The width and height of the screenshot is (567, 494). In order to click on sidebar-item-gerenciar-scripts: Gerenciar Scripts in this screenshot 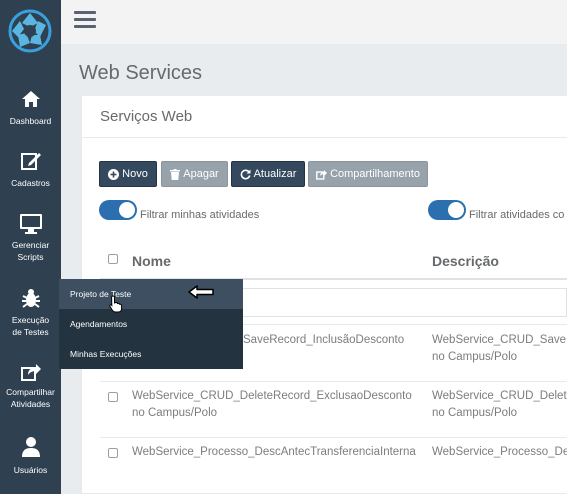, I will do `click(30, 238)`.